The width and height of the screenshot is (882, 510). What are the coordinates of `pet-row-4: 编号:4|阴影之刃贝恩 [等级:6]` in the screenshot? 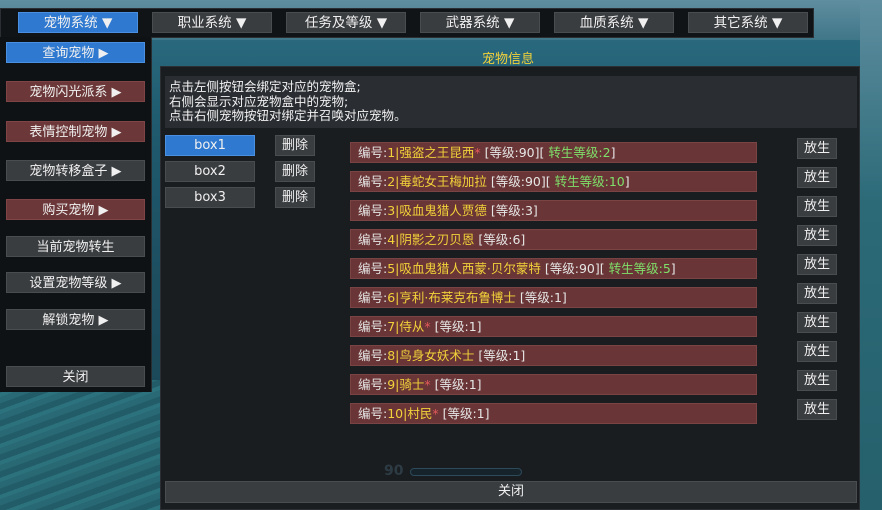 It's located at (553, 239).